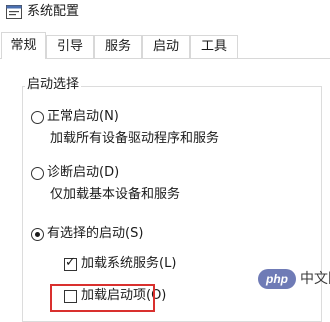  What do you see at coordinates (166, 46) in the screenshot?
I see `tab-startup: 启动` at bounding box center [166, 46].